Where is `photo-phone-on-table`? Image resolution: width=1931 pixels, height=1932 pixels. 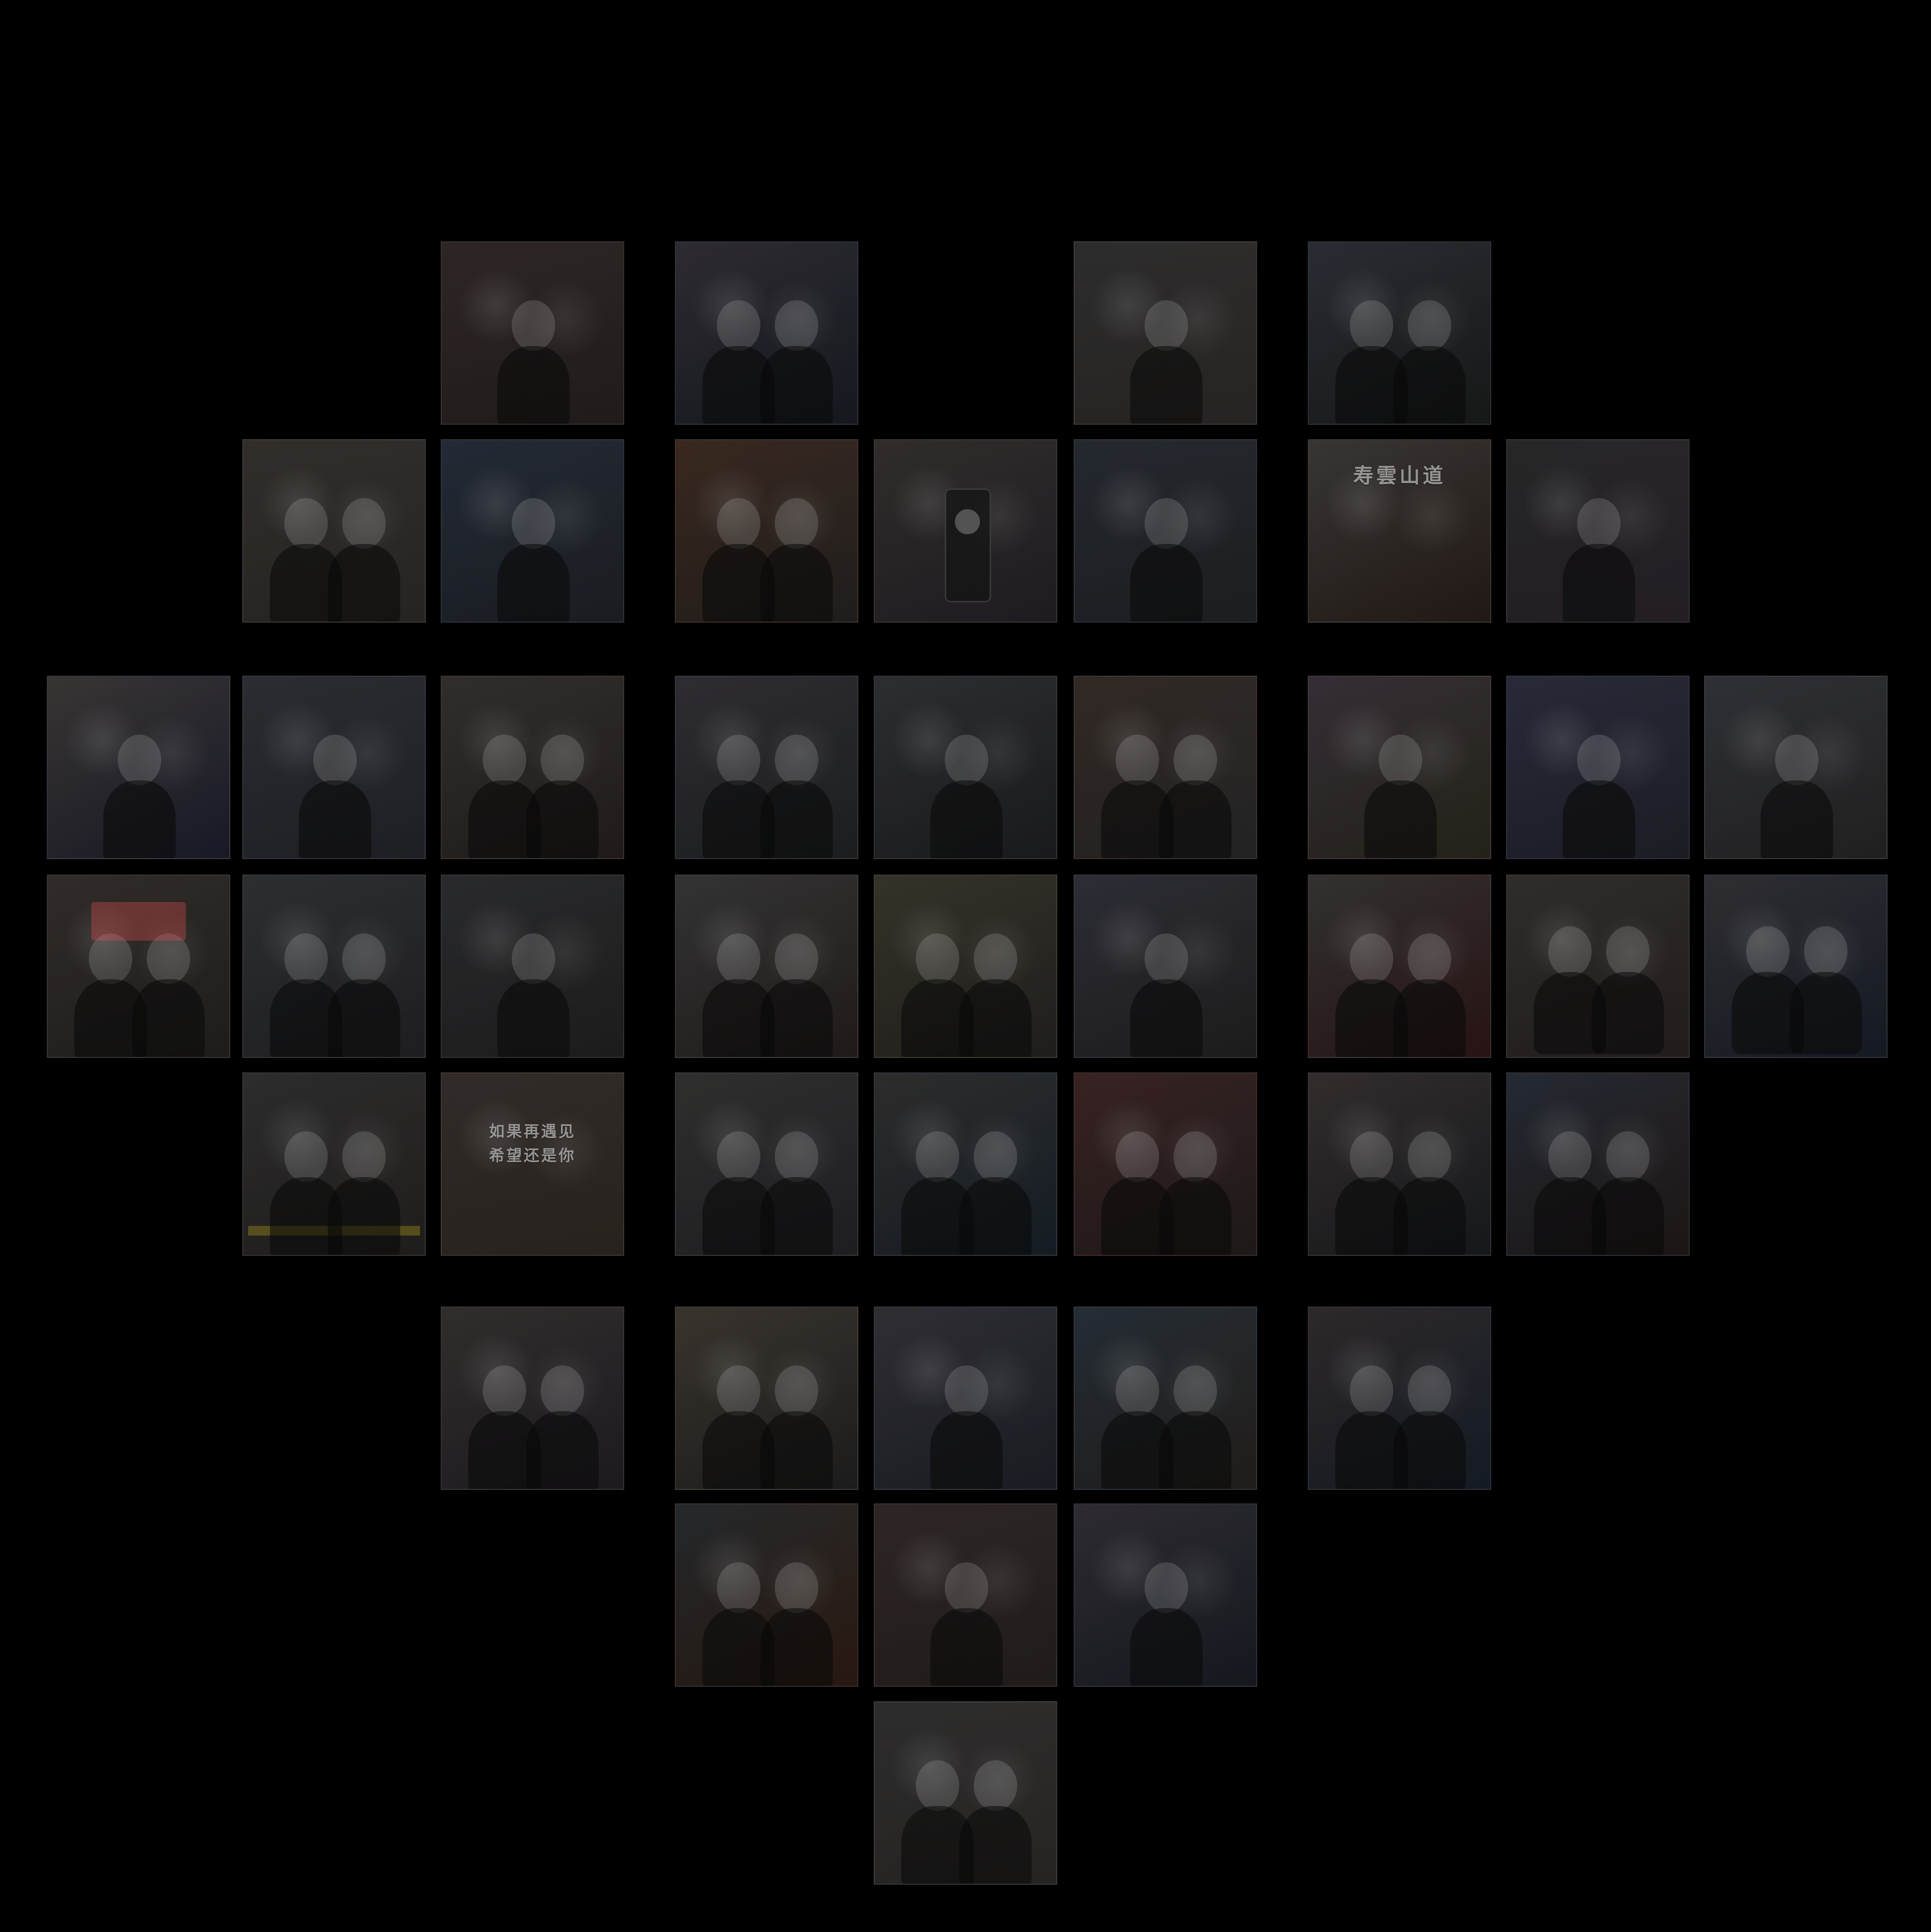 photo-phone-on-table is located at coordinates (965, 531).